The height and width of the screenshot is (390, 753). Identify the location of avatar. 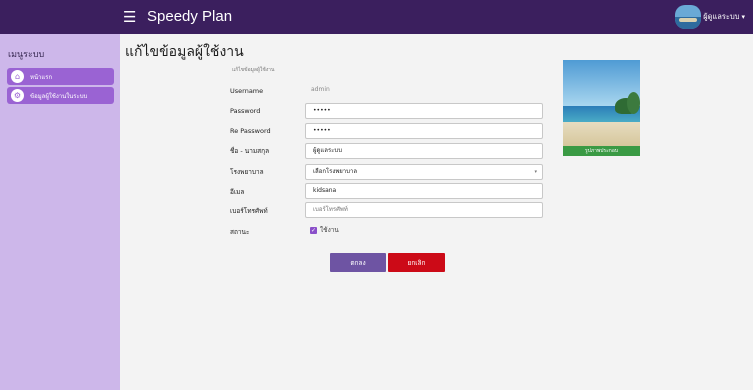
(688, 17).